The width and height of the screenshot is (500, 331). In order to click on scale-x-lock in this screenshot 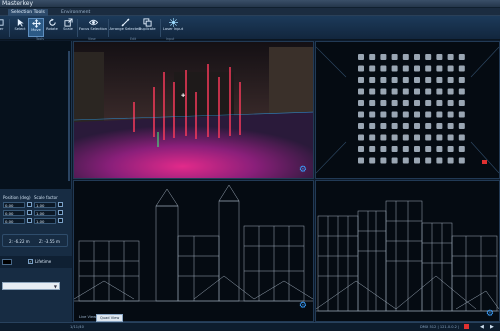, I will do `click(60, 204)`.